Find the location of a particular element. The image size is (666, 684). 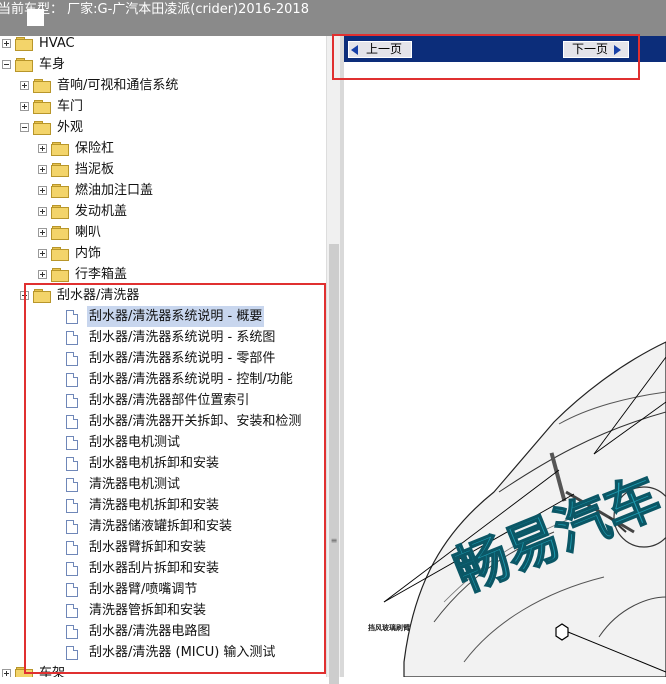

tree-folder-item: 发动机盖 is located at coordinates (83, 211).